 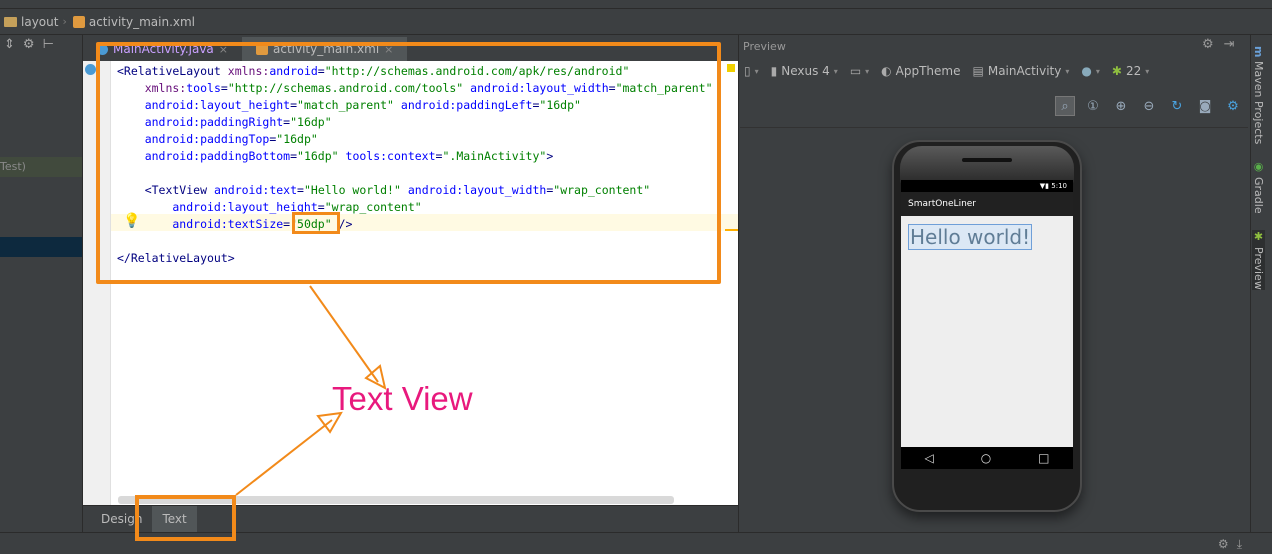 I want to click on hide-panel-icon: ⊢, so click(x=48, y=44).